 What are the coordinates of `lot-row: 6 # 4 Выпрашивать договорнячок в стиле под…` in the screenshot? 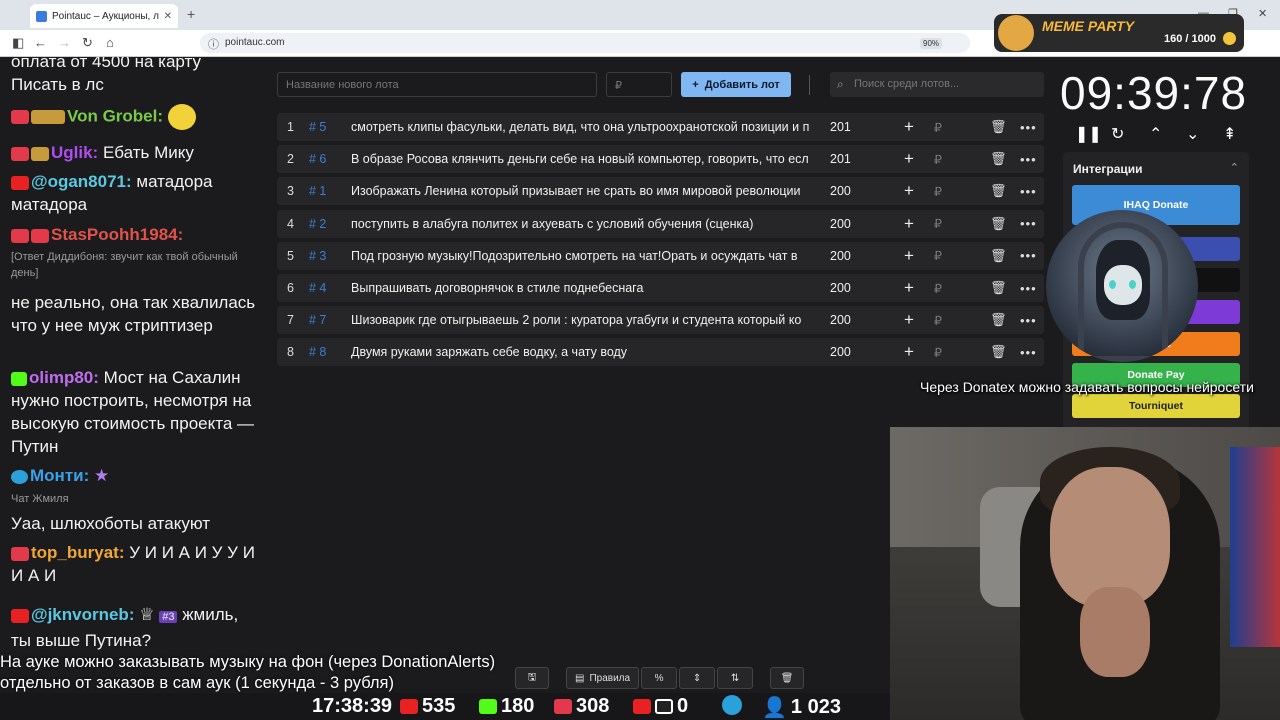 It's located at (660, 288).